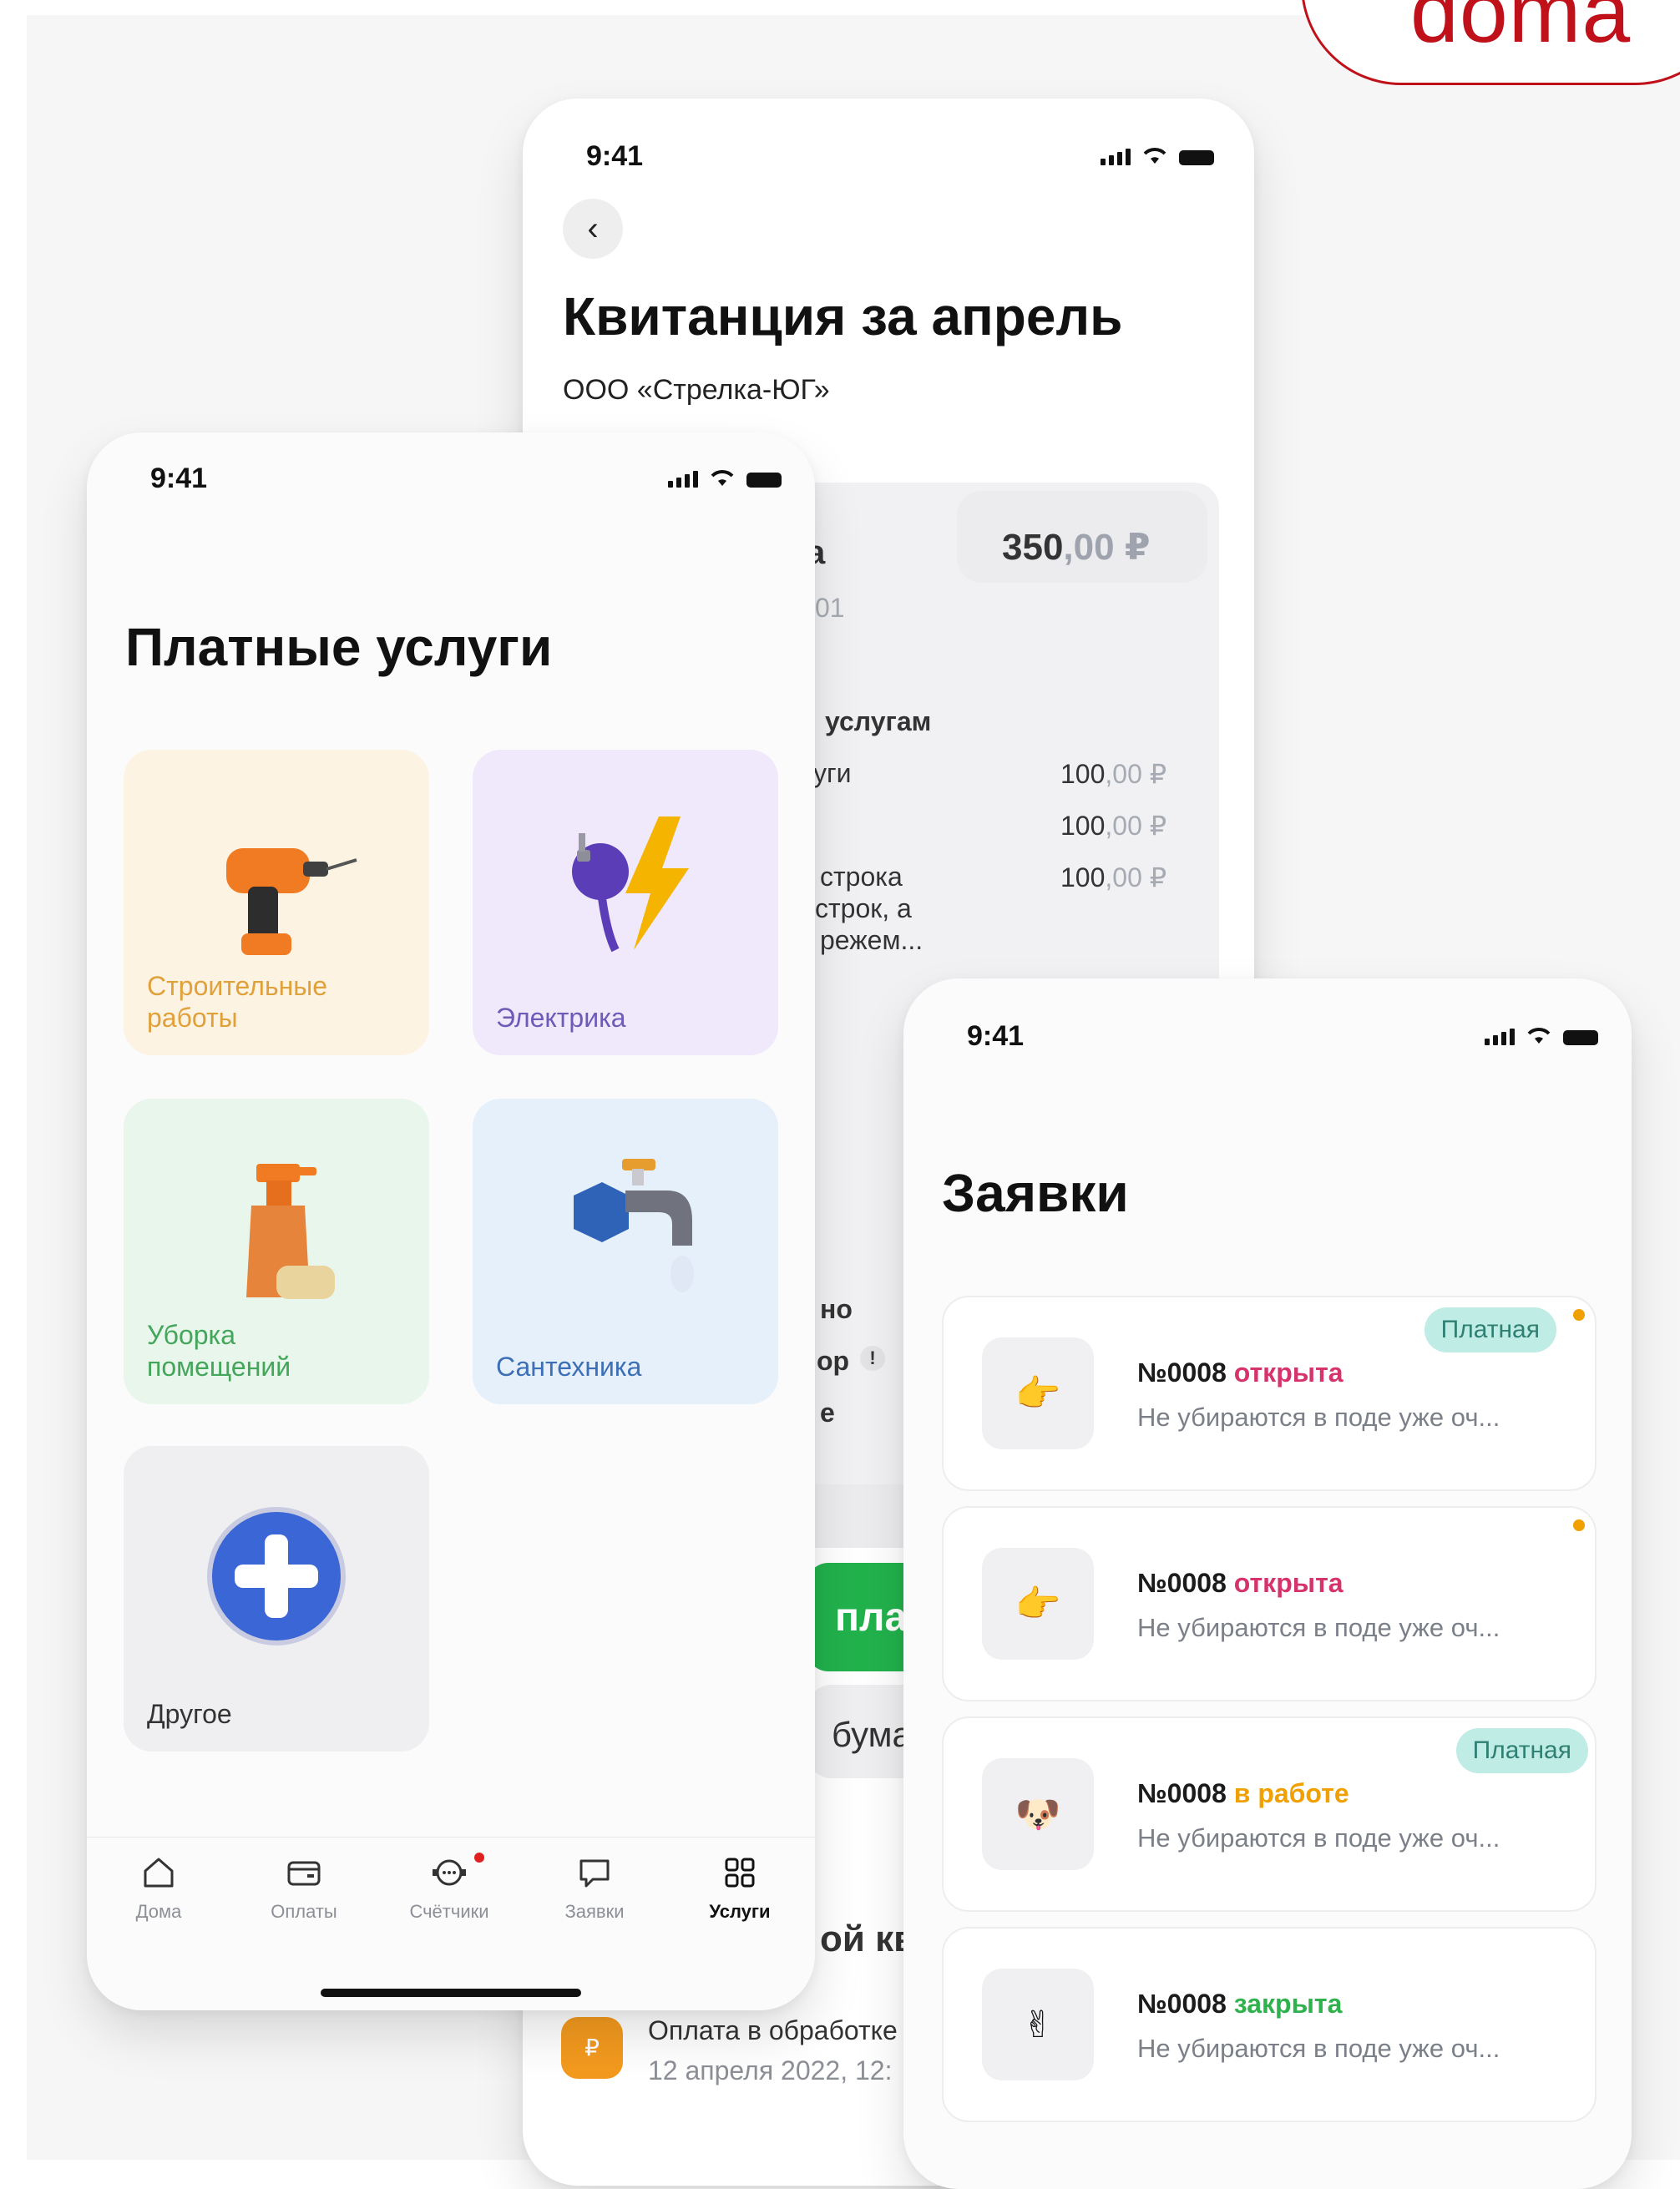 Image resolution: width=1680 pixels, height=2189 pixels. Describe the element at coordinates (770, 2070) in the screenshot. I see `payment-status-date: 12 апреля 2022, 12:` at that location.